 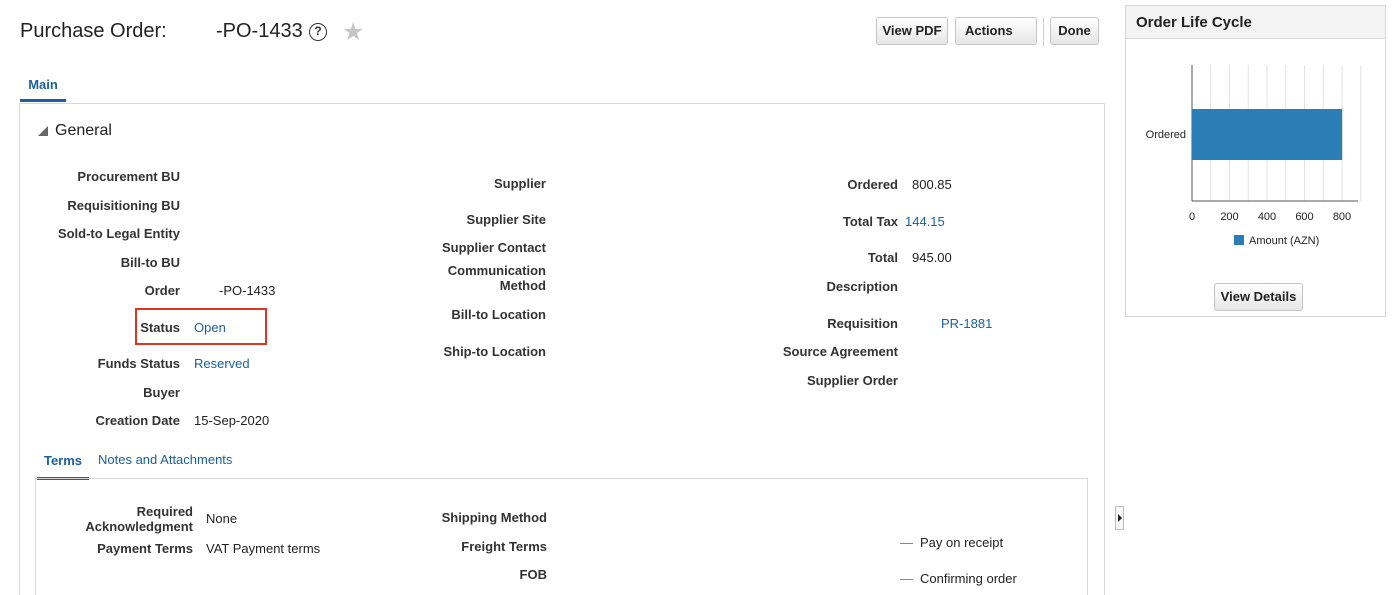 What do you see at coordinates (1229, 217) in the screenshot?
I see `x-tick-label: 200` at bounding box center [1229, 217].